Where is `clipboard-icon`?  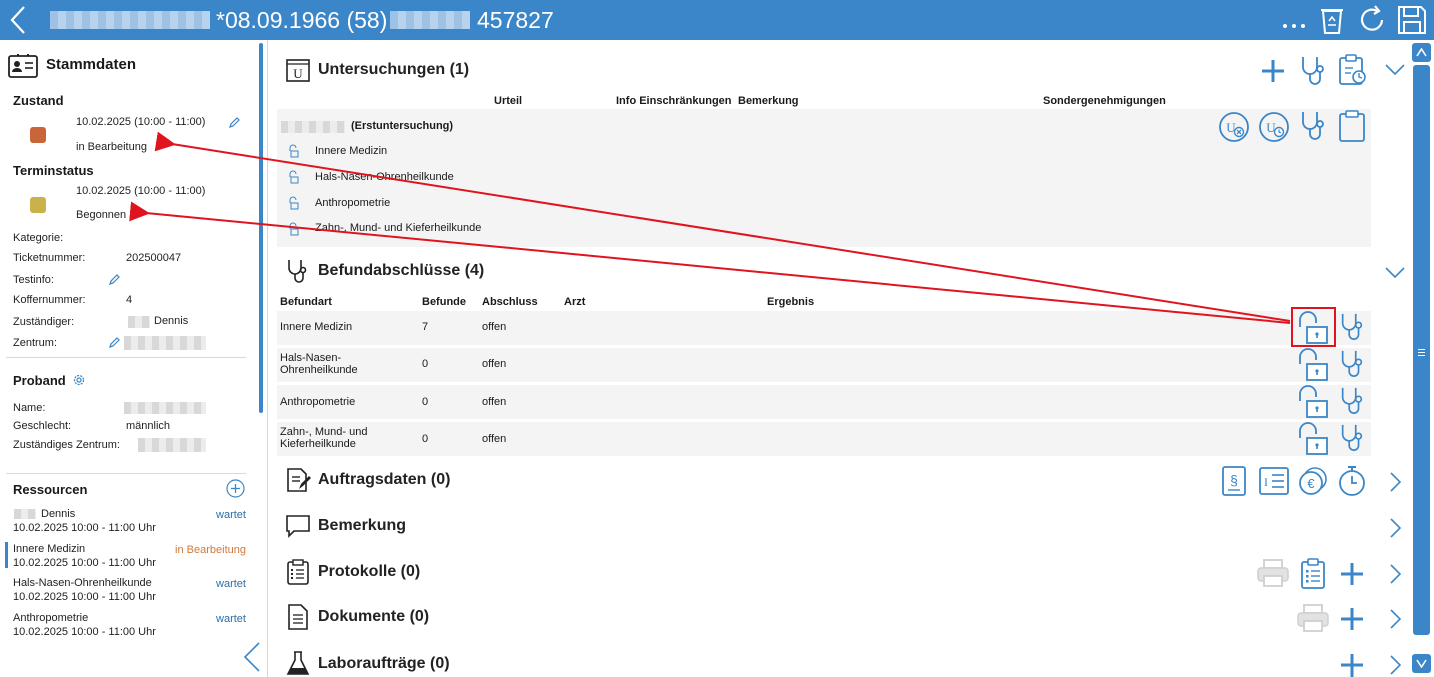
clipboard-icon is located at coordinates (1352, 126).